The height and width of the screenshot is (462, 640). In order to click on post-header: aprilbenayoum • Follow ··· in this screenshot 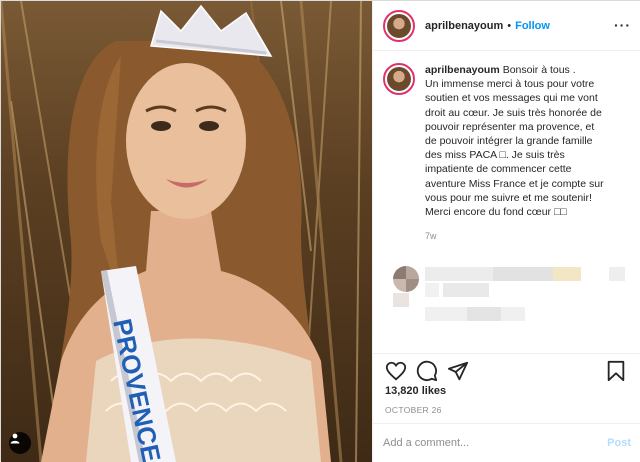, I will do `click(506, 26)`.